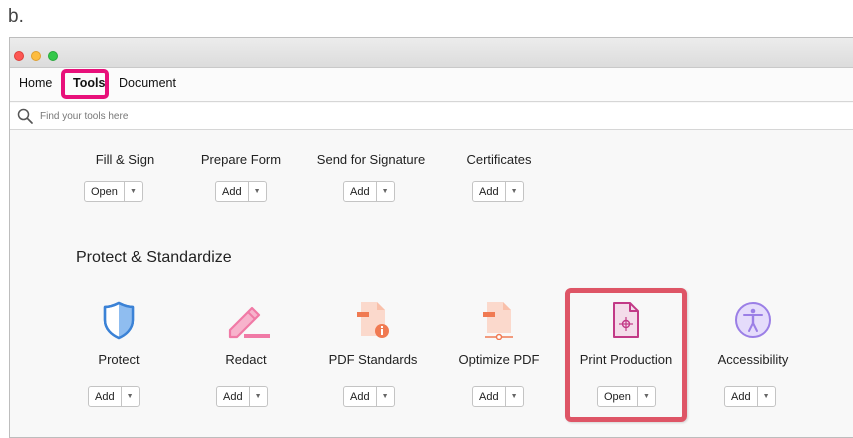 The height and width of the screenshot is (438, 853). I want to click on tool-redact: Redact, so click(246, 333).